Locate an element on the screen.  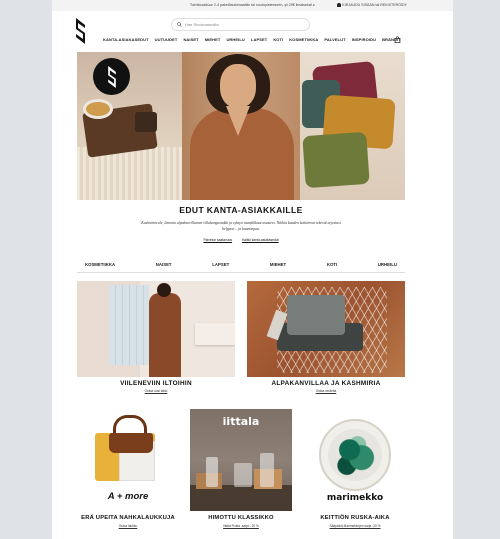
nav-item-lapset: LAPSET is located at coordinates (259, 39).